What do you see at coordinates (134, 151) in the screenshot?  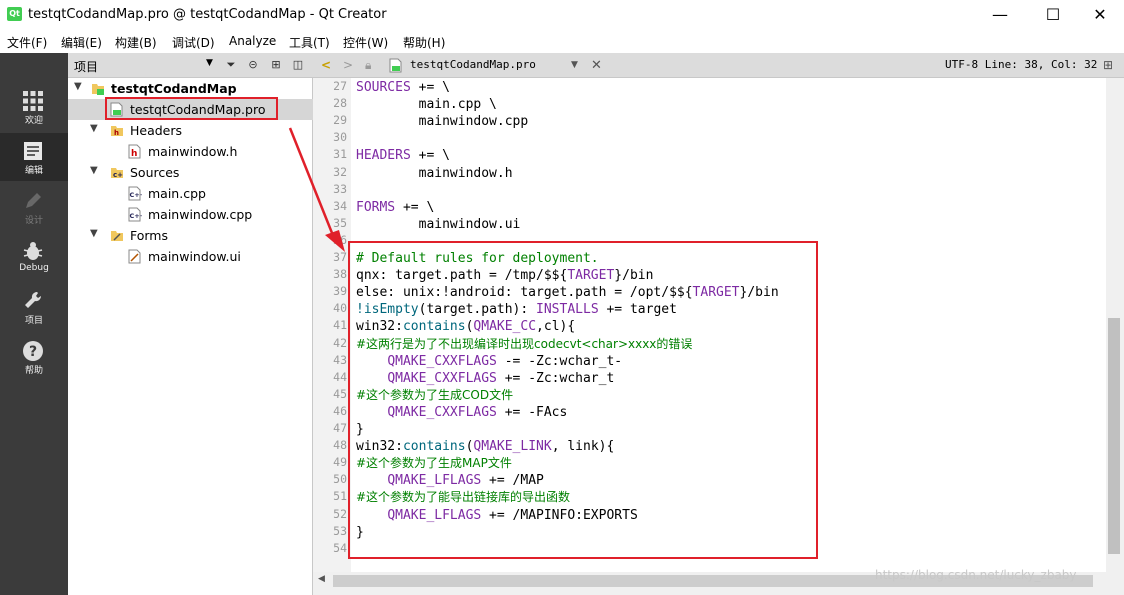 I see `header-file-icon: h` at bounding box center [134, 151].